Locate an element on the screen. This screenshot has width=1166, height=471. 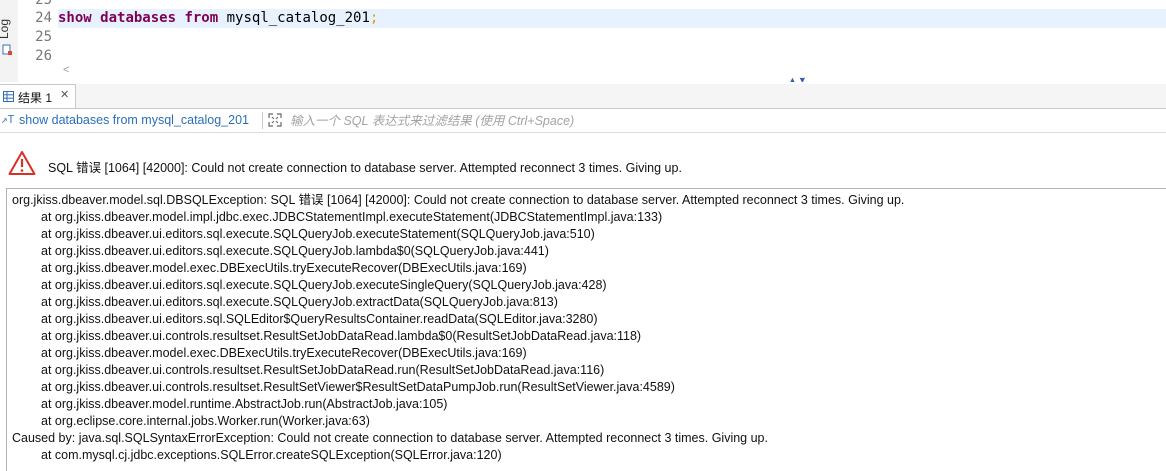
tab-results-1: 结果 1 ✕ is located at coordinates (38, 96).